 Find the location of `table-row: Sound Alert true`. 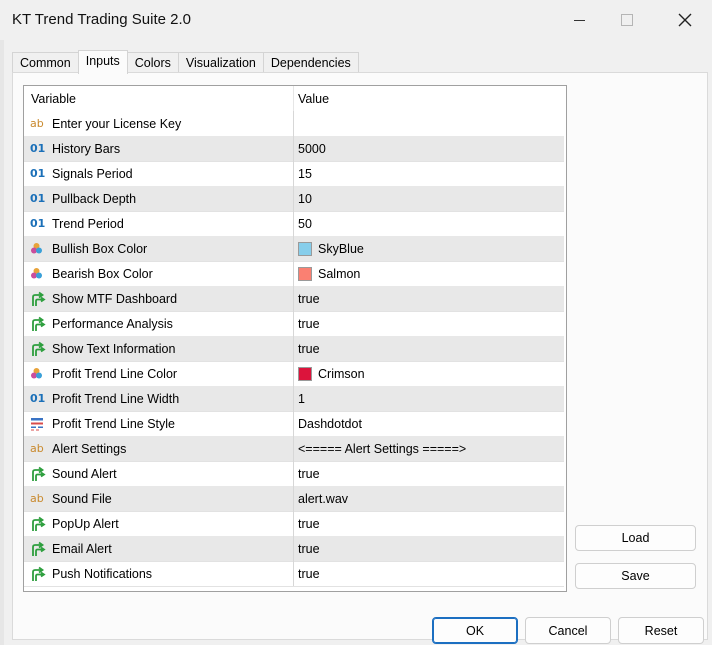

table-row: Sound Alert true is located at coordinates (294, 474).